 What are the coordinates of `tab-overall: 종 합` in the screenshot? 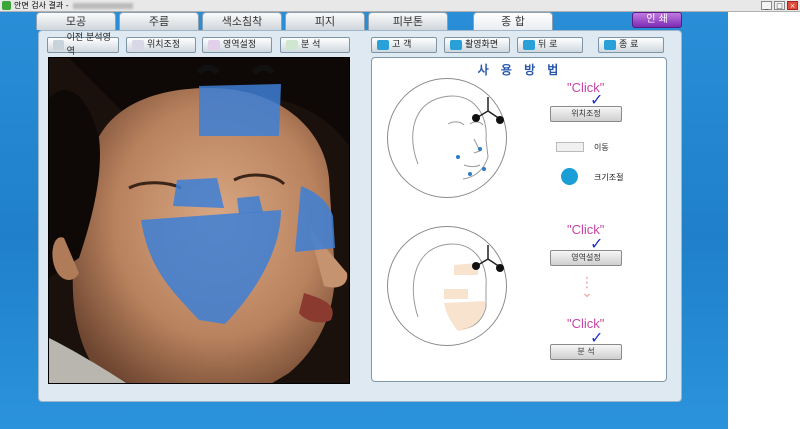 It's located at (513, 21).